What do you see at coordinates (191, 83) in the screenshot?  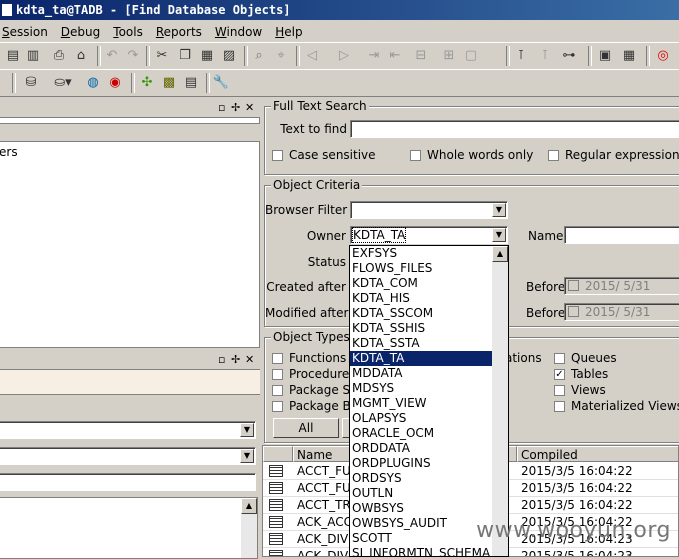 I see `explain-icon: ▤` at bounding box center [191, 83].